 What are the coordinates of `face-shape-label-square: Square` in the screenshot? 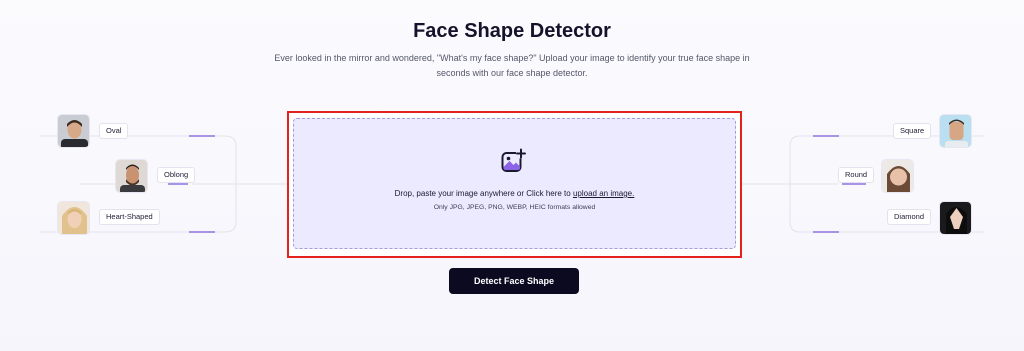 It's located at (912, 131).